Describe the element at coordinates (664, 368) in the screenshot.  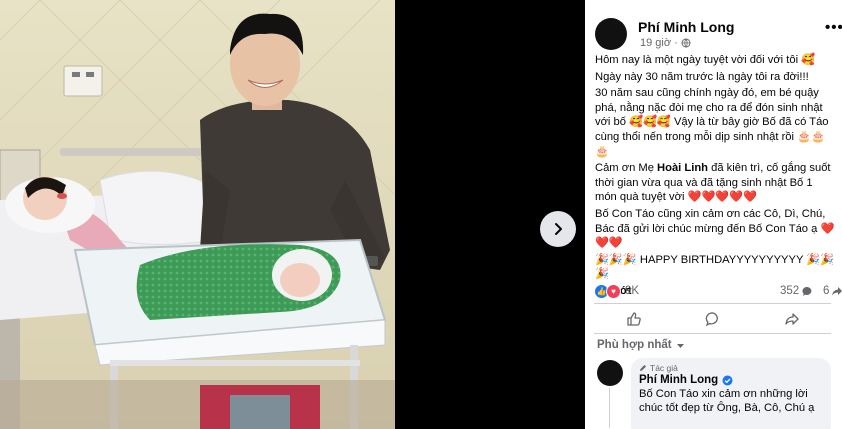
I see `author-tag-label: Tác giả` at that location.